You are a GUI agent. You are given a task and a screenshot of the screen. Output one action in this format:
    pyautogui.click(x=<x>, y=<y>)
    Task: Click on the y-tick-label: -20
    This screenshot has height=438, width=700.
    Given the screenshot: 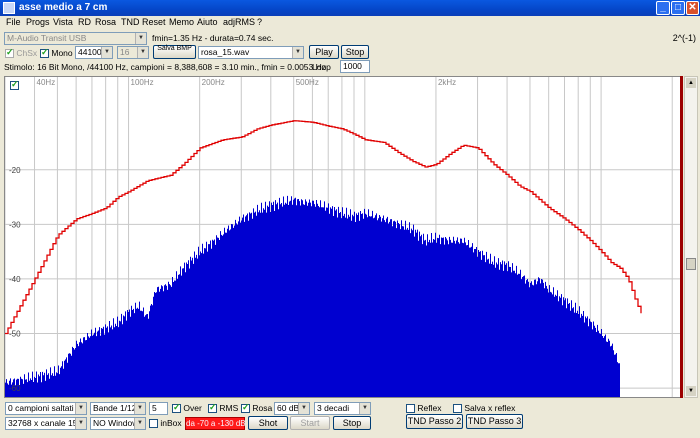 What is the action you would take?
    pyautogui.click(x=15, y=170)
    